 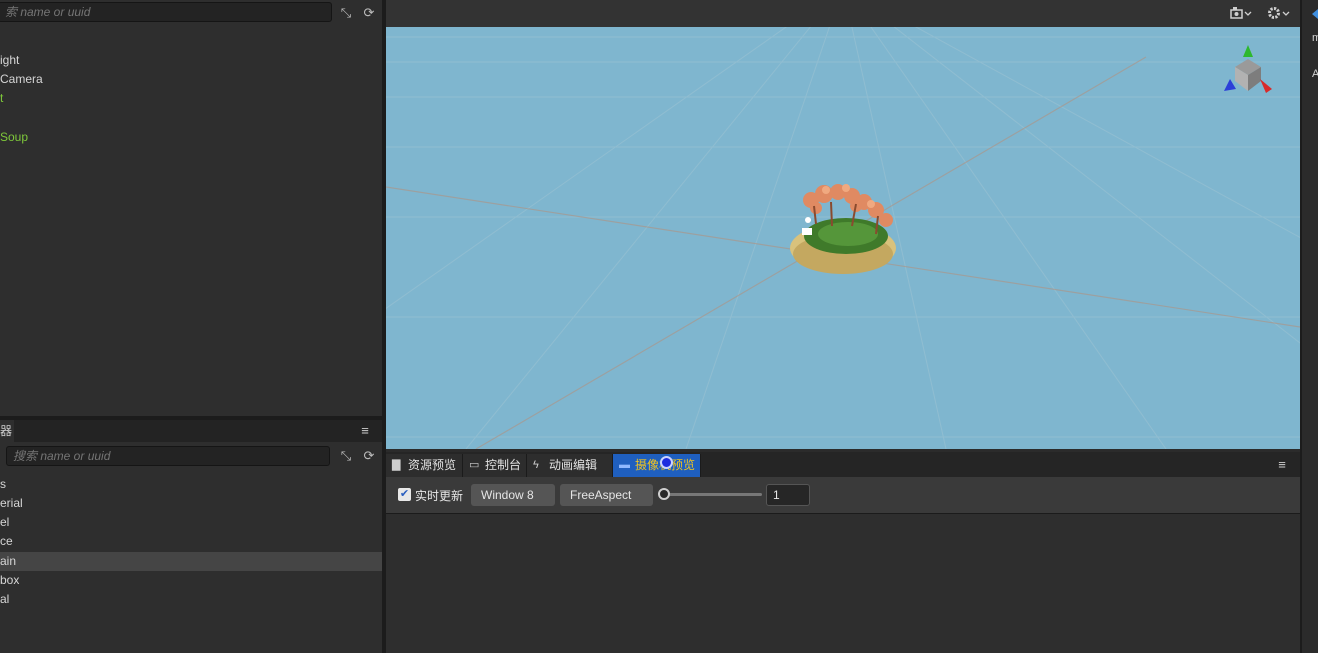 I want to click on tab-label: 控制台, so click(x=503, y=465).